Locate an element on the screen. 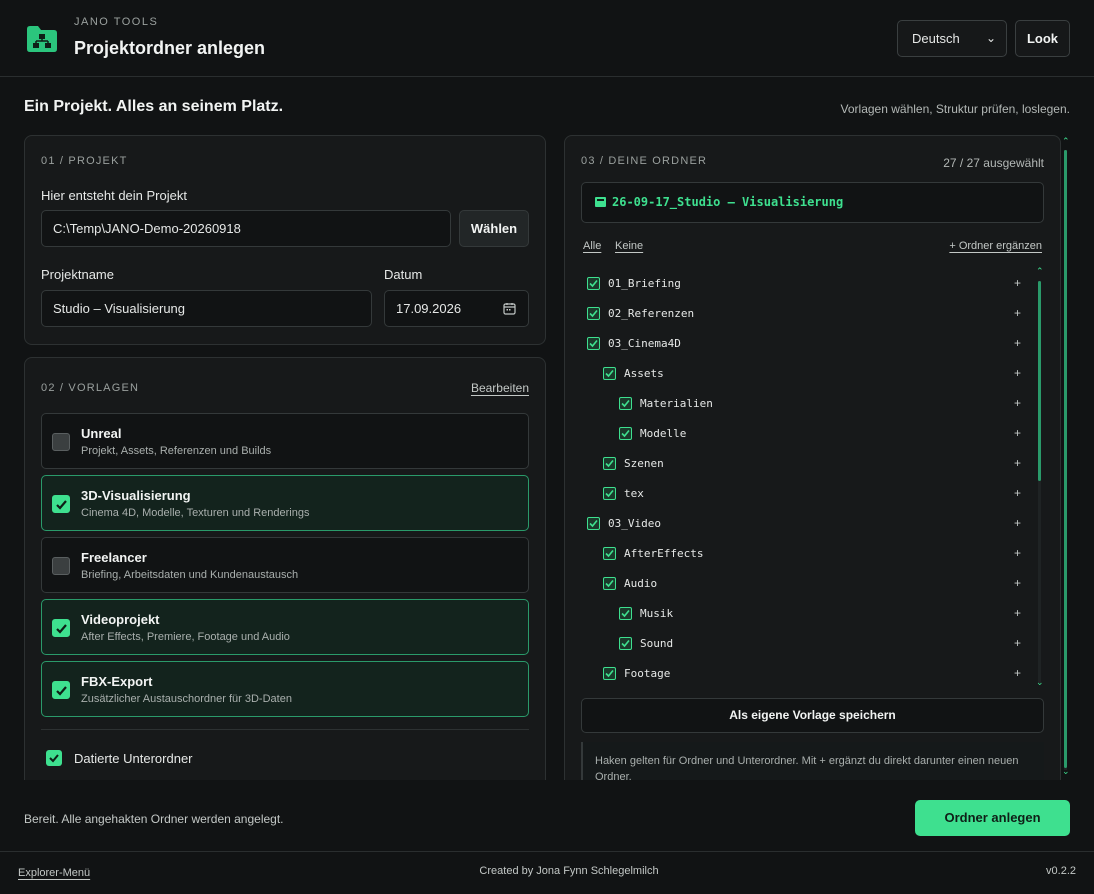 The height and width of the screenshot is (894, 1094). language-value: Deutsch is located at coordinates (936, 38).